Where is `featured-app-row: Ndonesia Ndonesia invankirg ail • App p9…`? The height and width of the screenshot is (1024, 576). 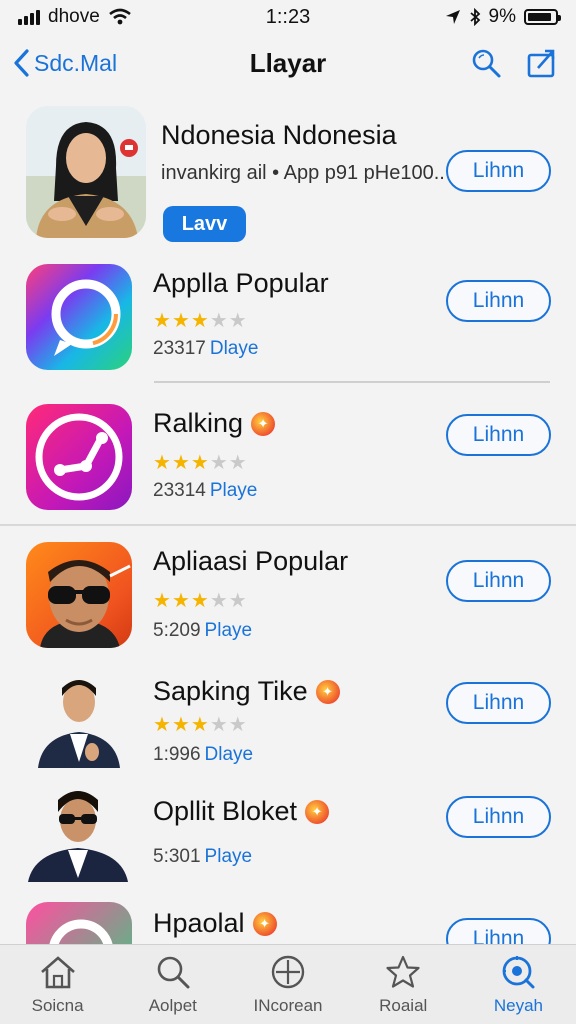 featured-app-row: Ndonesia Ndonesia invankirg ail • App p9… is located at coordinates (288, 177).